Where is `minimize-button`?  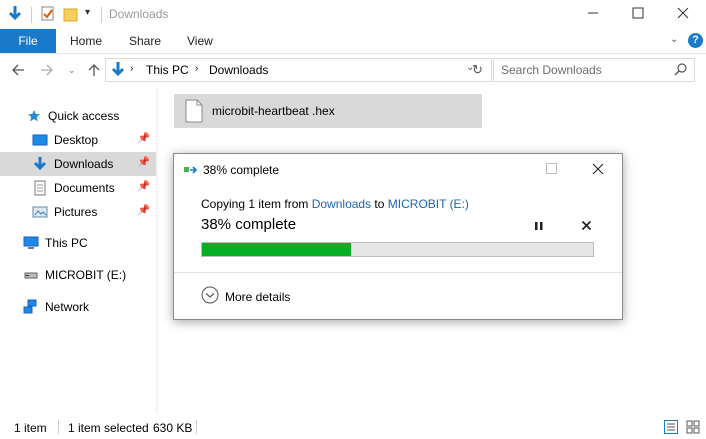
minimize-button is located at coordinates (592, 14).